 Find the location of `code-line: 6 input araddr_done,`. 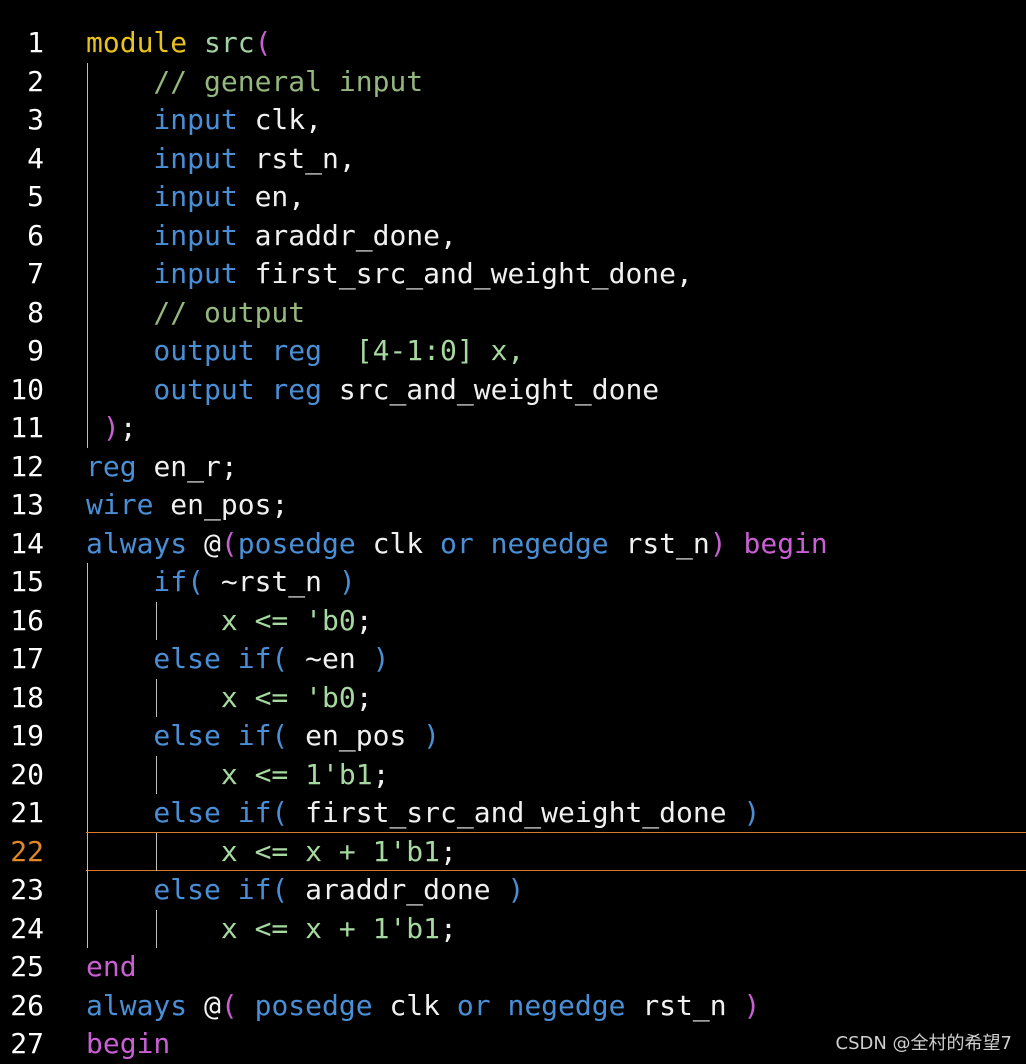

code-line: 6 input araddr_done, is located at coordinates (513, 235).